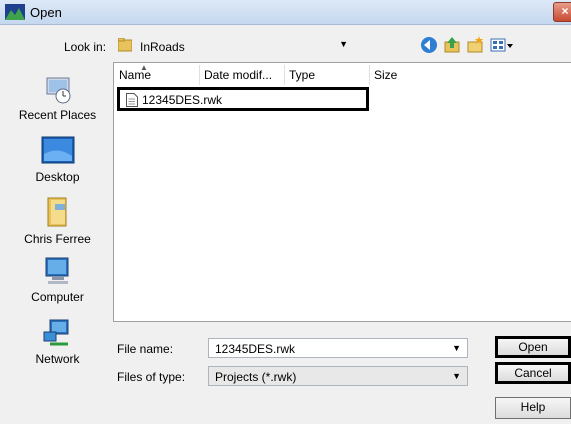 The height and width of the screenshot is (424, 571). What do you see at coordinates (502, 45) in the screenshot?
I see `view-menu-icon` at bounding box center [502, 45].